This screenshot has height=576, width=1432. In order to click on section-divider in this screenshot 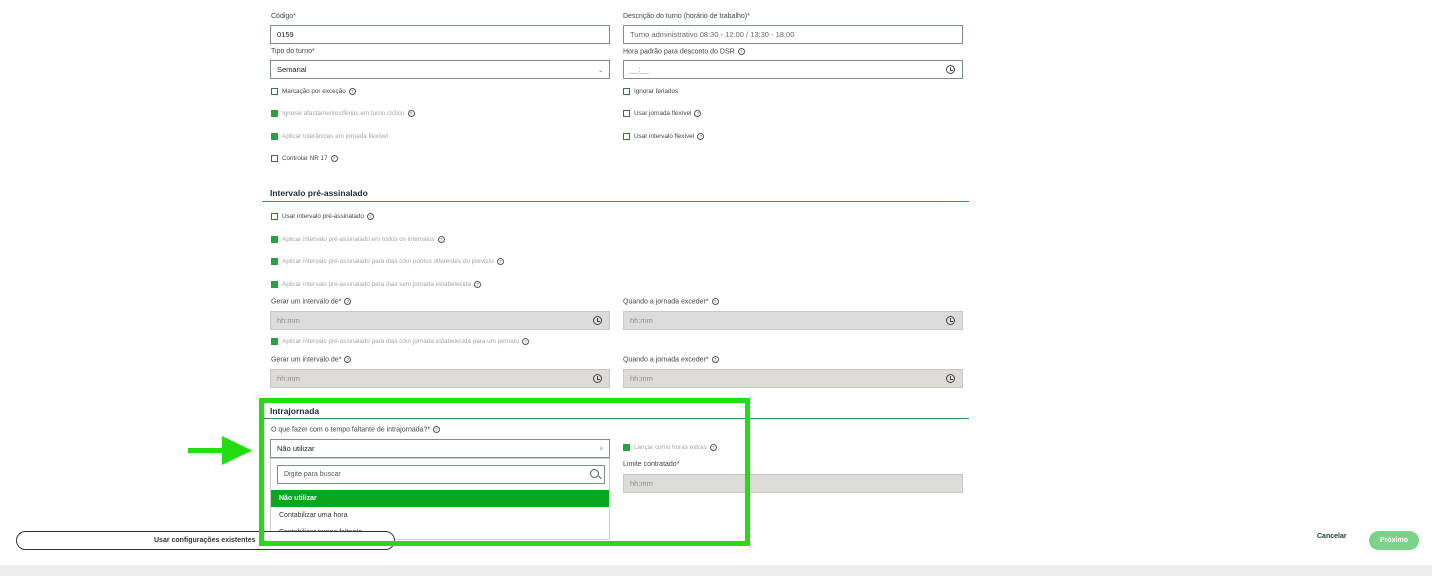, I will do `click(615, 201)`.